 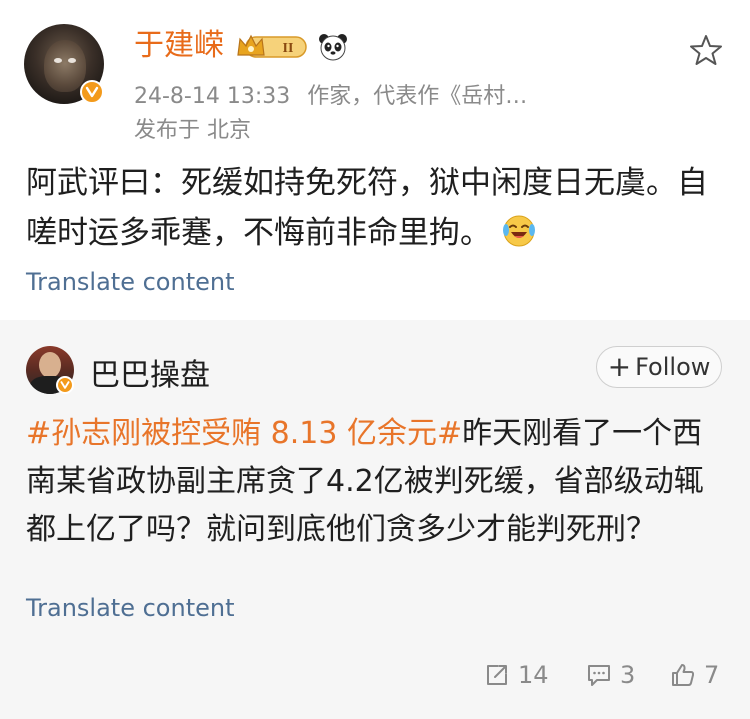 I want to click on follow-label: Follow, so click(x=673, y=367).